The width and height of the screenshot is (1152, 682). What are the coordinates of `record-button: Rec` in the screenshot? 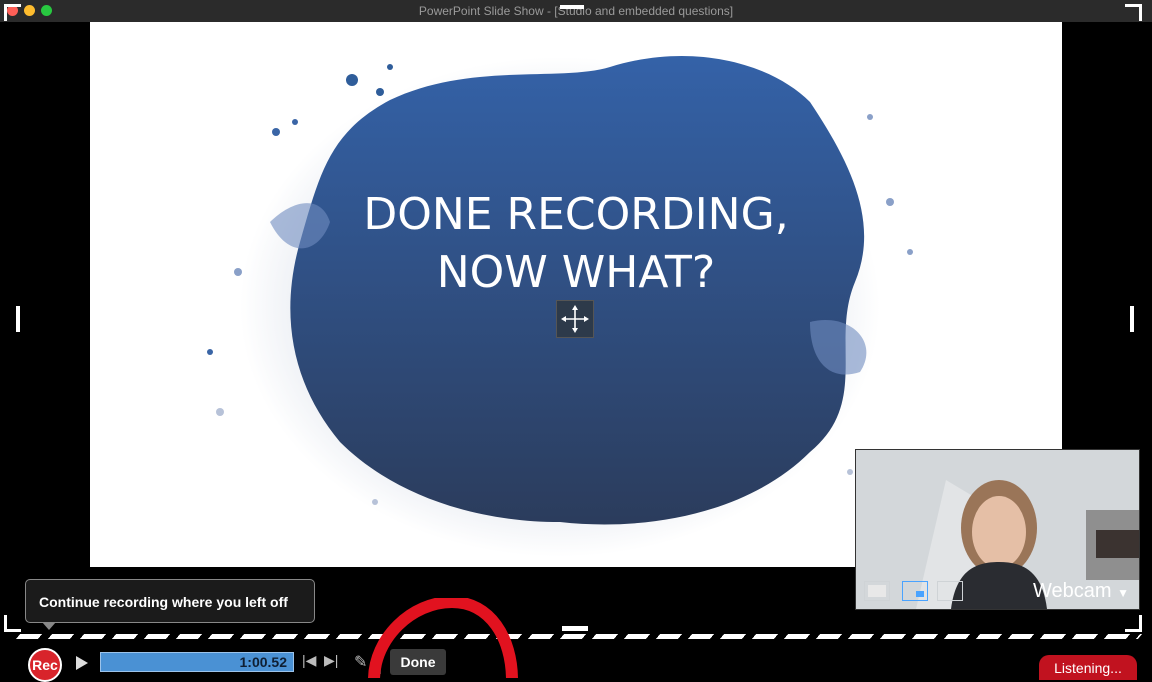 It's located at (45, 665).